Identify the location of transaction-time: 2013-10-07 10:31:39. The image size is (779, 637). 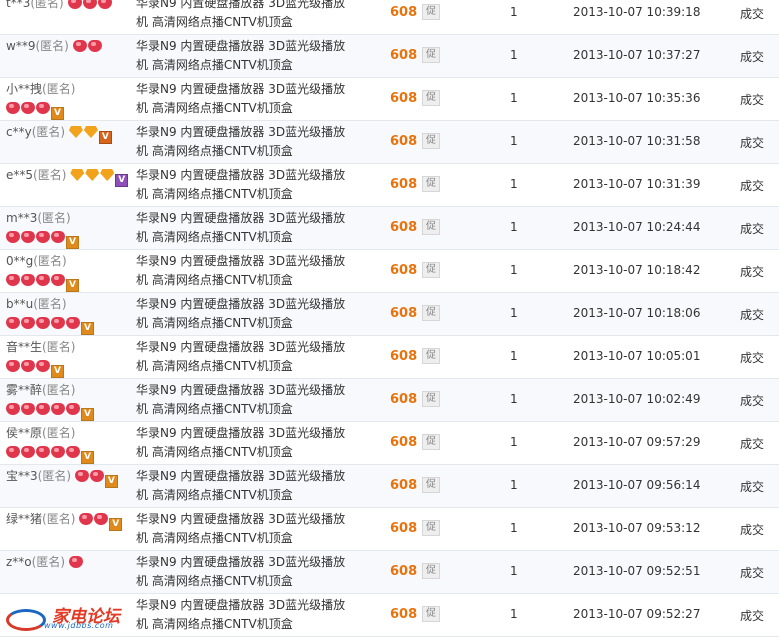
(637, 184).